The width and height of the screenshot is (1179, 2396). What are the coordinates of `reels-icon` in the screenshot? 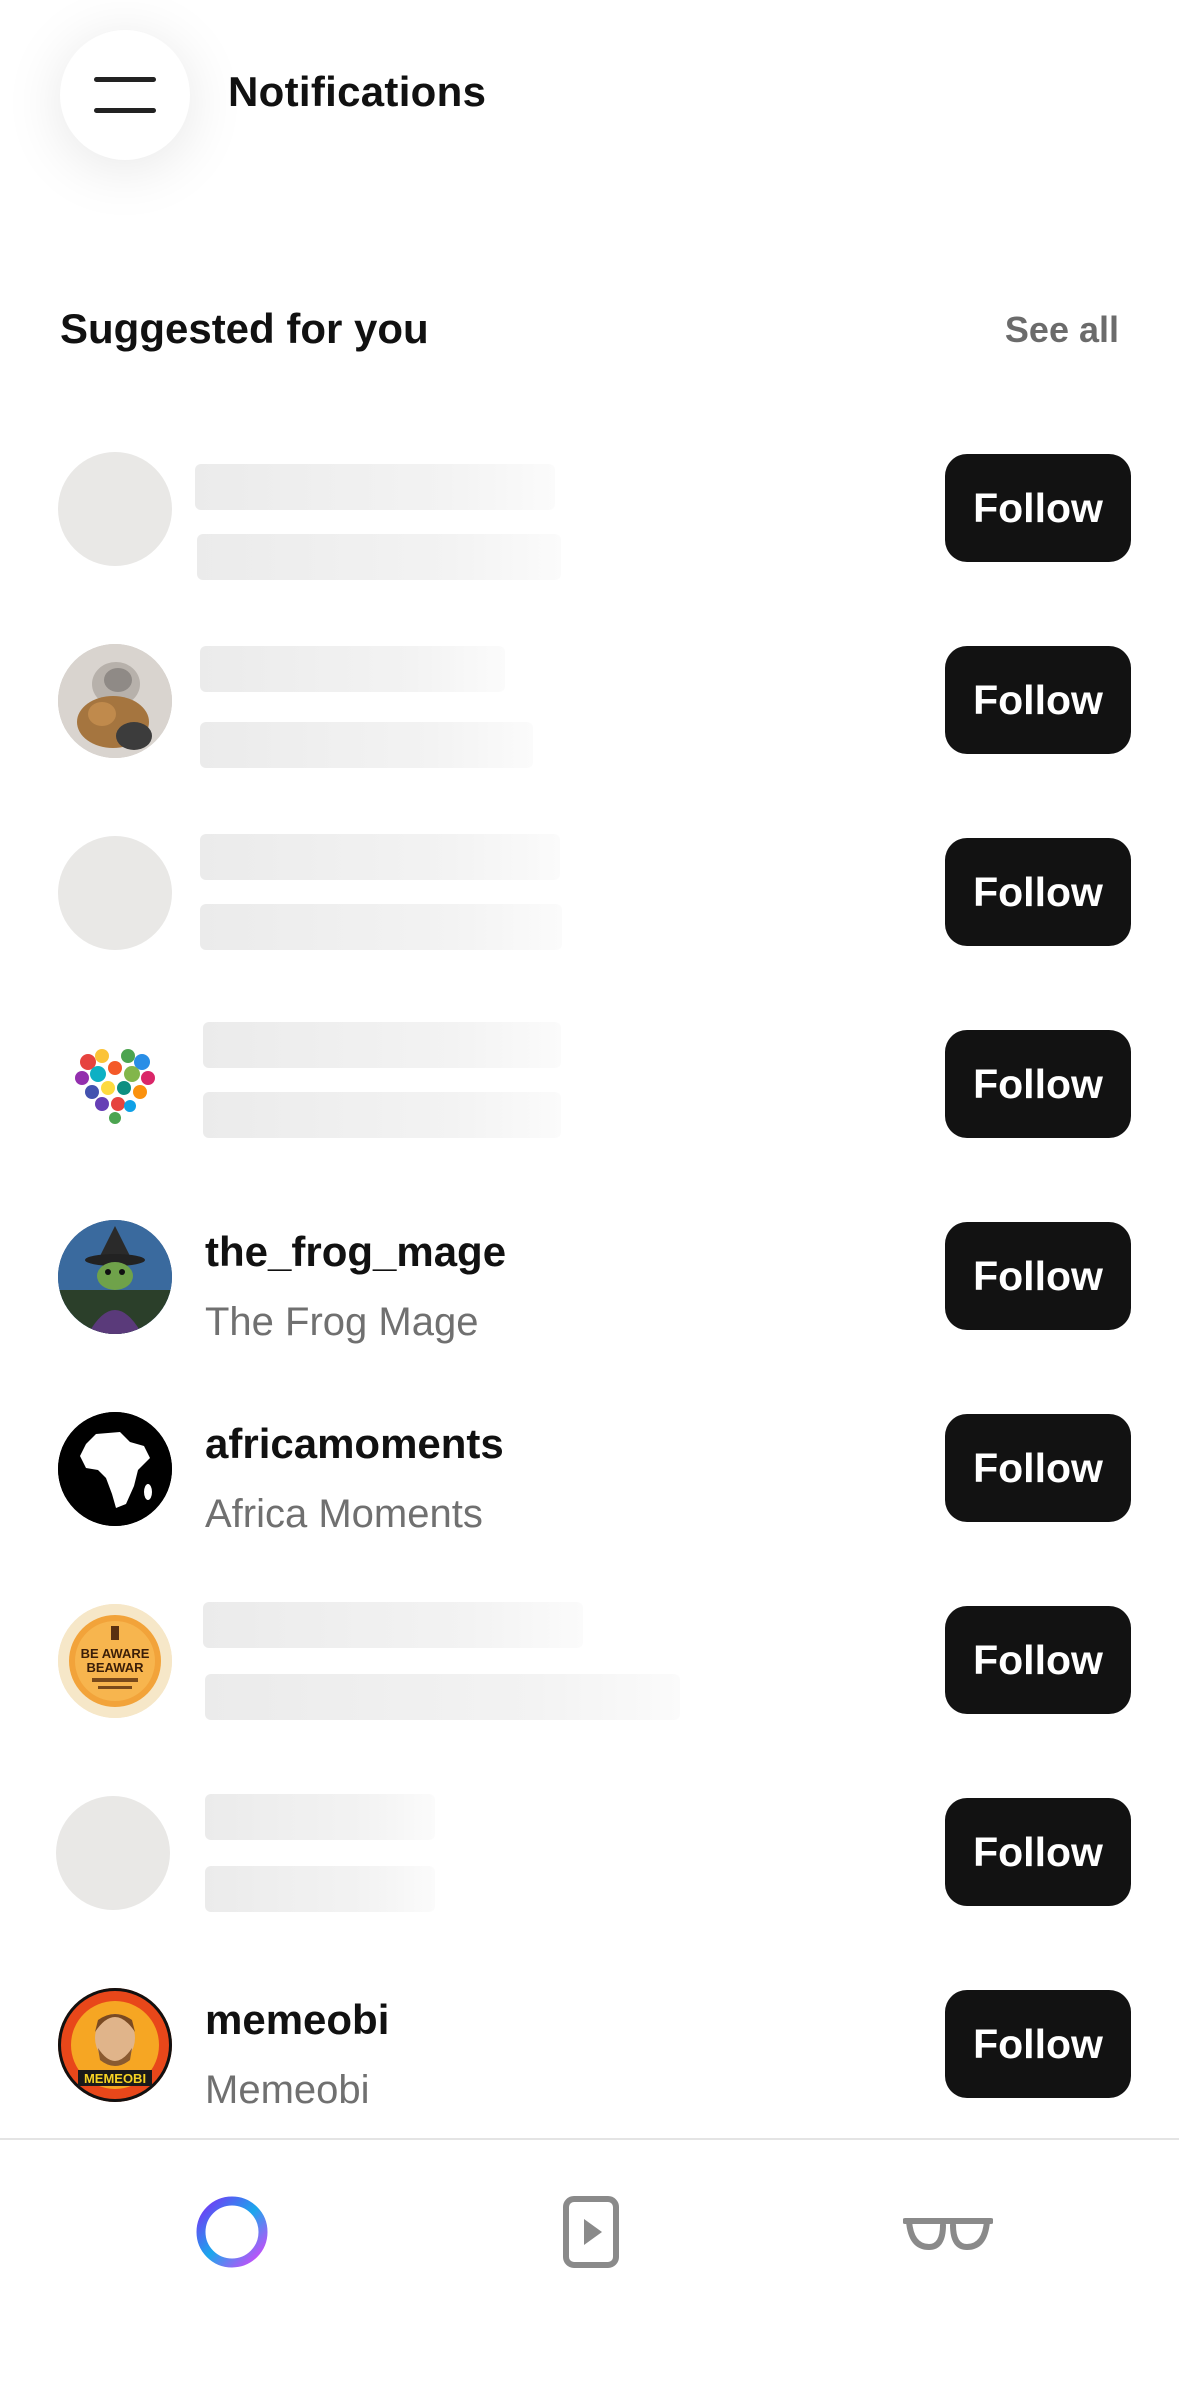 It's located at (591, 2232).